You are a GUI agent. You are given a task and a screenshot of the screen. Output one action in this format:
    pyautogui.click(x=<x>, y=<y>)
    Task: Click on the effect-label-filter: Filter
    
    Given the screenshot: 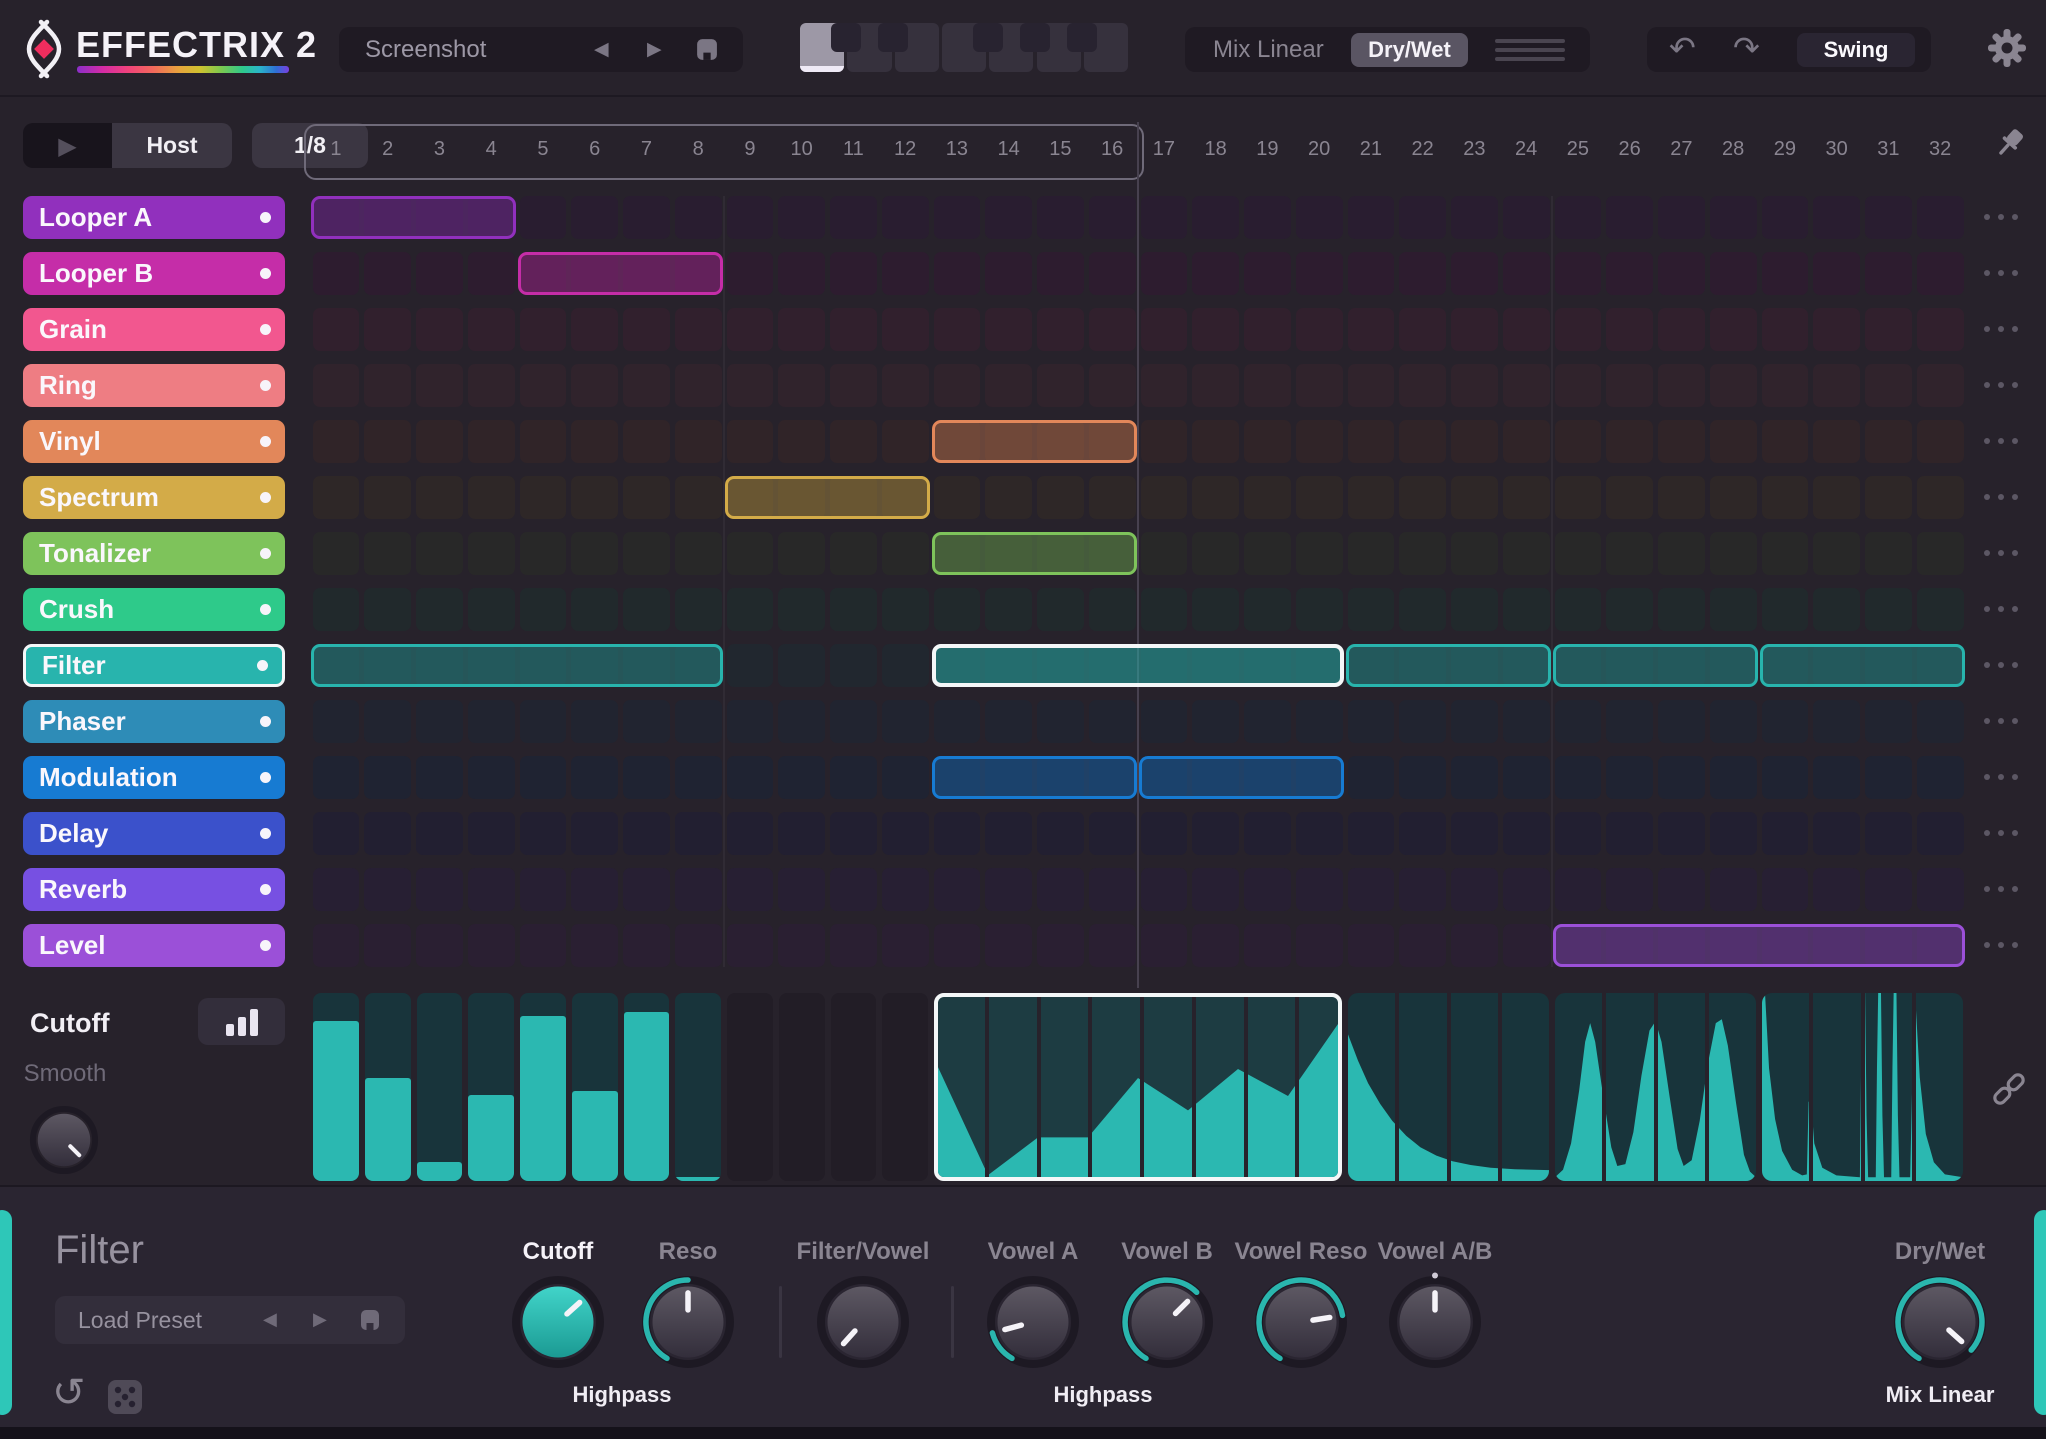 What is the action you would take?
    pyautogui.click(x=154, y=665)
    